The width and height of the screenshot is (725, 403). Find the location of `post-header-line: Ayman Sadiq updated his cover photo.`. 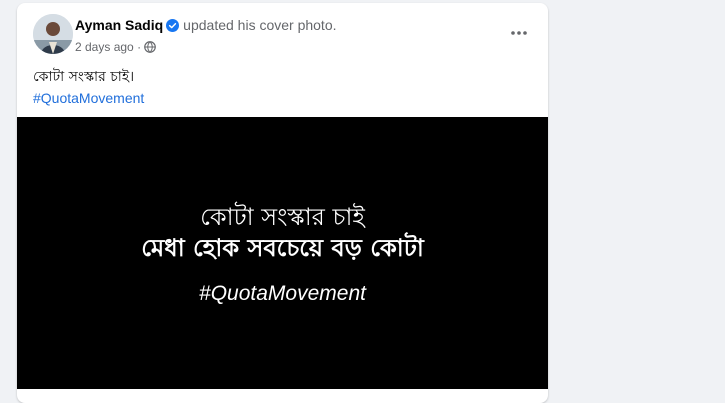

post-header-line: Ayman Sadiq updated his cover photo. is located at coordinates (206, 26).